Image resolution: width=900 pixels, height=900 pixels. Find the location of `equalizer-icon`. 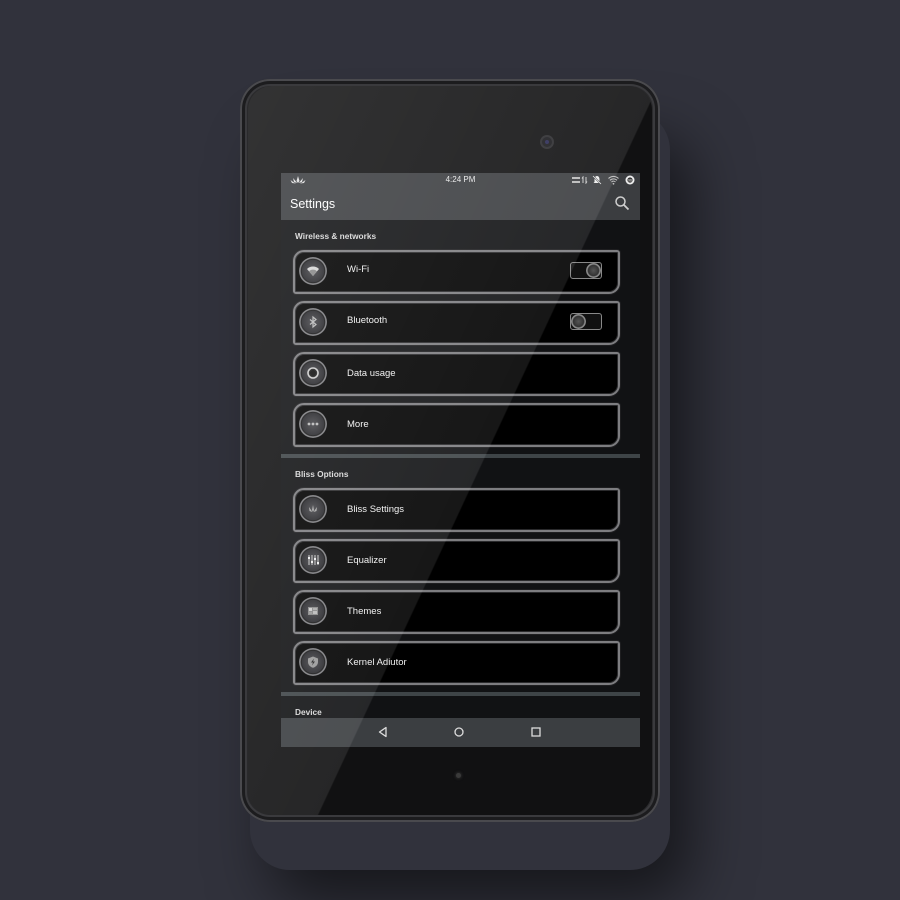

equalizer-icon is located at coordinates (313, 560).